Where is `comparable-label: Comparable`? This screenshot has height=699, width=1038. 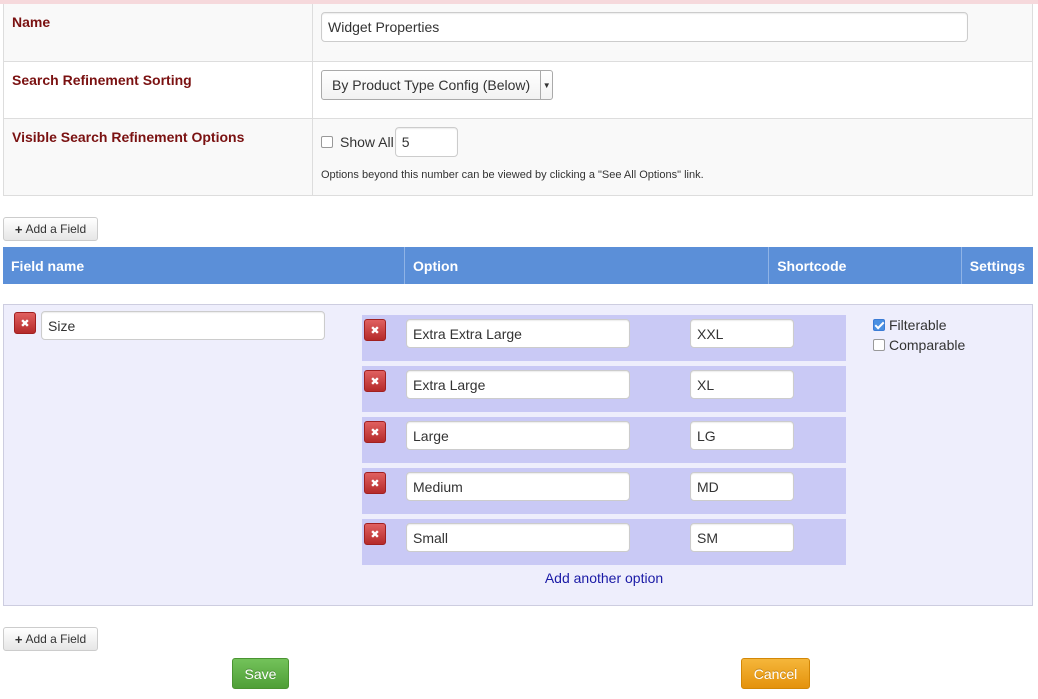 comparable-label: Comparable is located at coordinates (927, 345).